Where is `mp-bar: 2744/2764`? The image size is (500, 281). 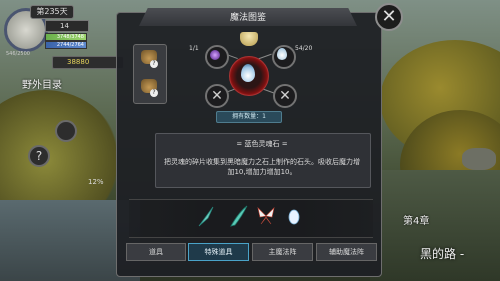
mp-bar: 2744/2764 is located at coordinates (66, 45).